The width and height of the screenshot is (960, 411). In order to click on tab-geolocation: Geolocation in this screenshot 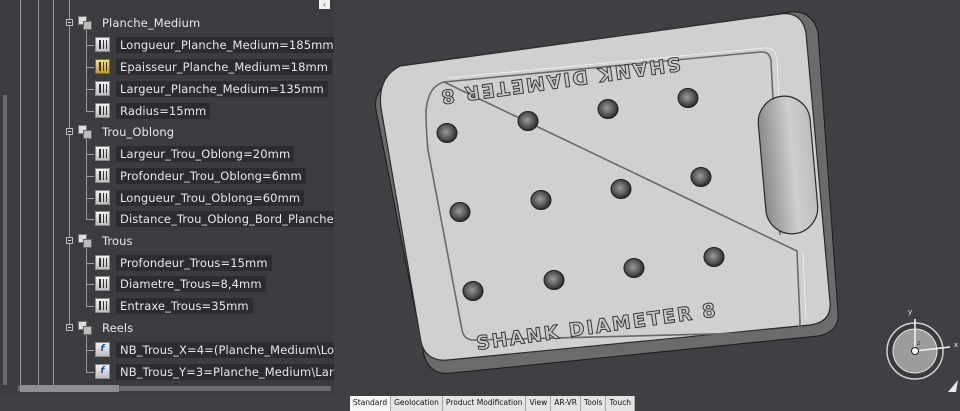, I will do `click(417, 403)`.